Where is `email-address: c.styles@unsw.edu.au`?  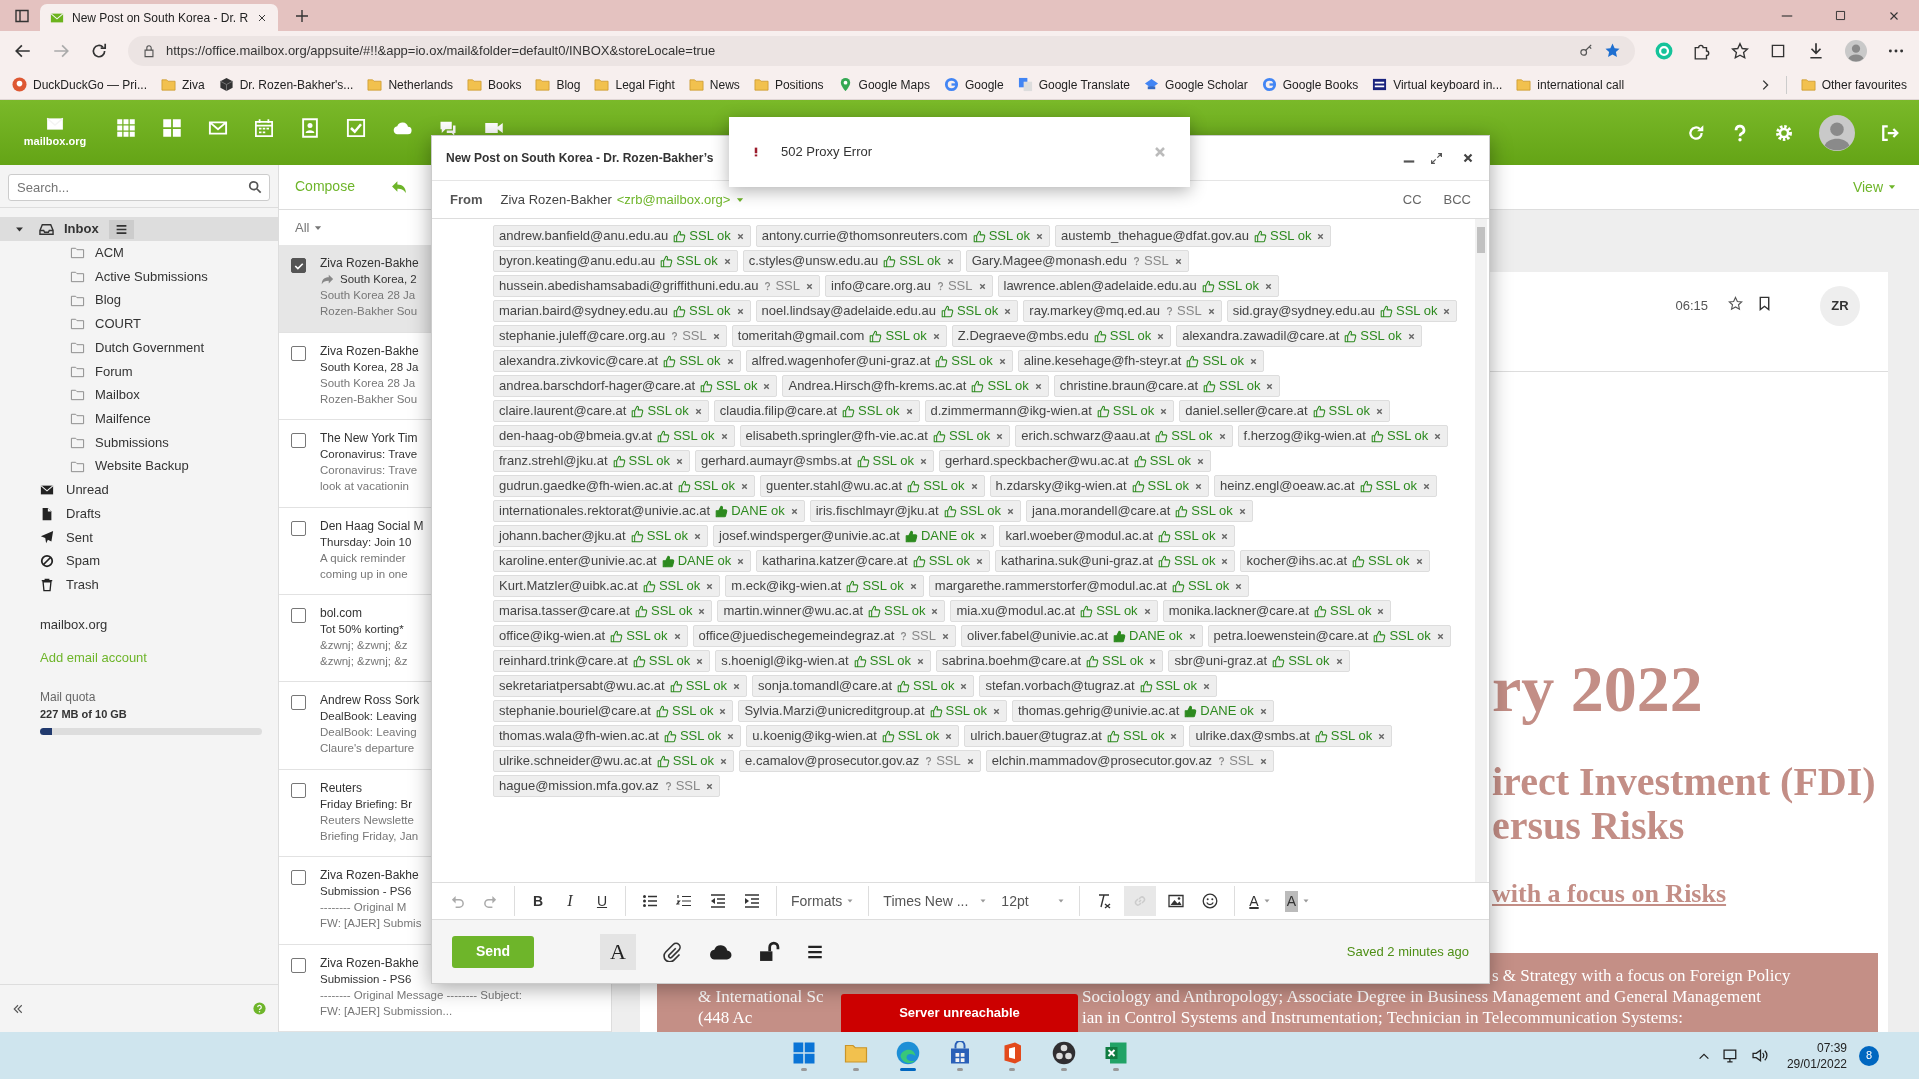 email-address: c.styles@unsw.edu.au is located at coordinates (813, 261).